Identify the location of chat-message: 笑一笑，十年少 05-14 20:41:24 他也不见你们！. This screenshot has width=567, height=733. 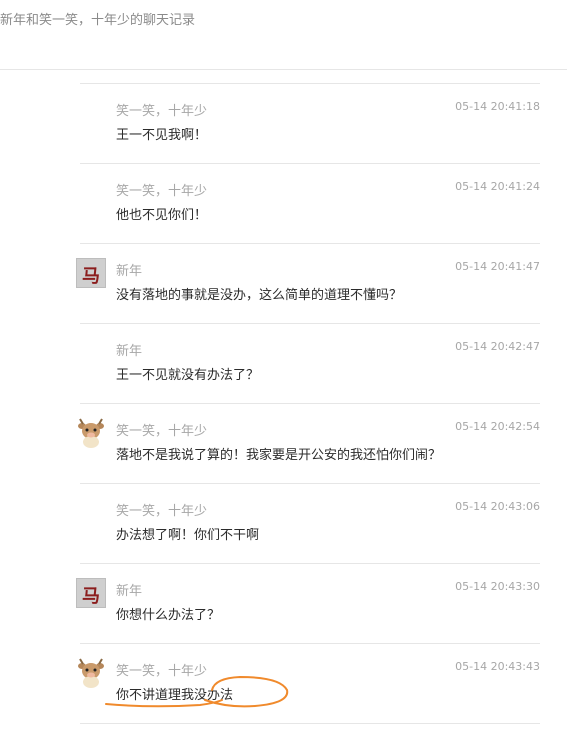
(310, 203).